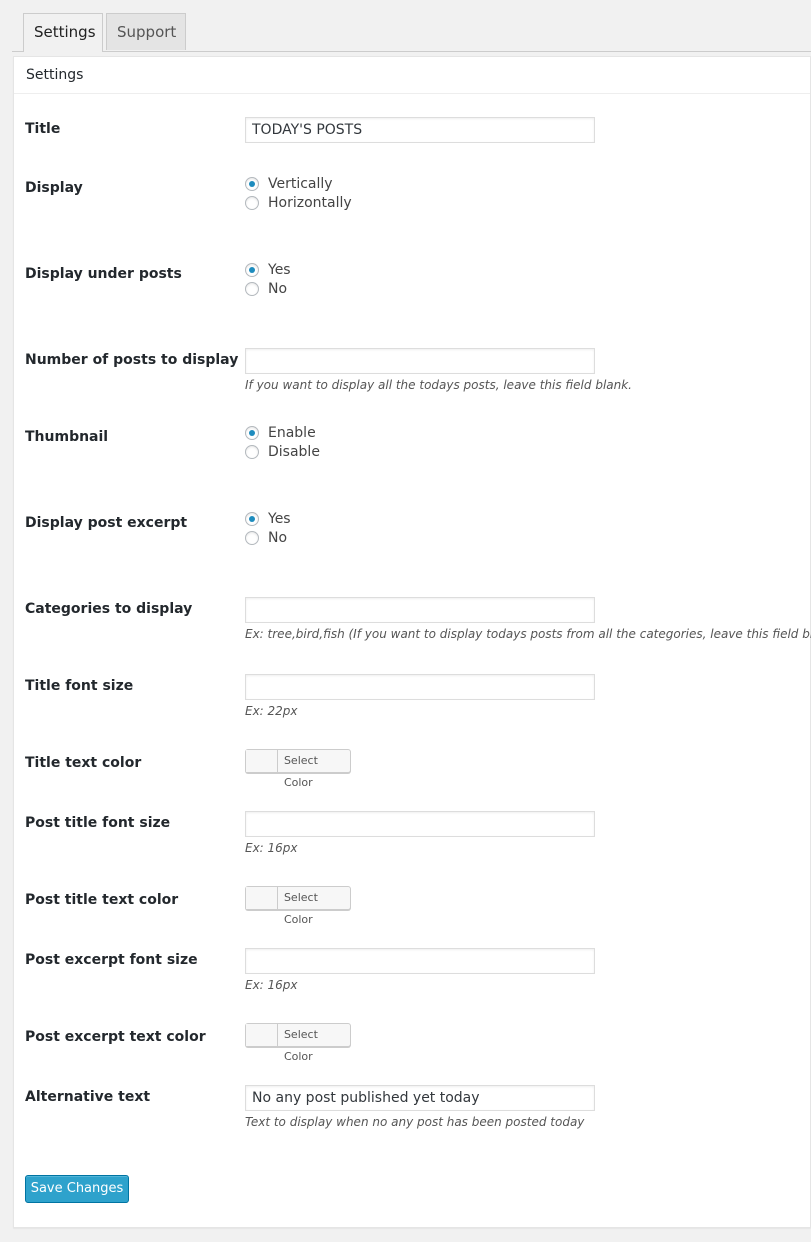 This screenshot has width=811, height=1242. I want to click on tab-bar: Settings Support, so click(411, 32).